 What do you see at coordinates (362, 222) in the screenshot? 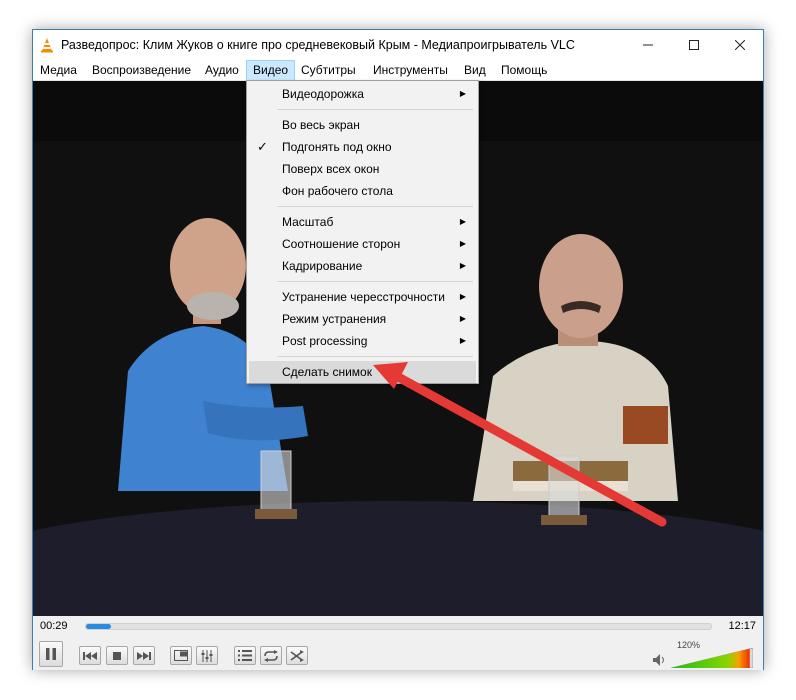
I see `menu-item-zoom: Масштаб ▶` at bounding box center [362, 222].